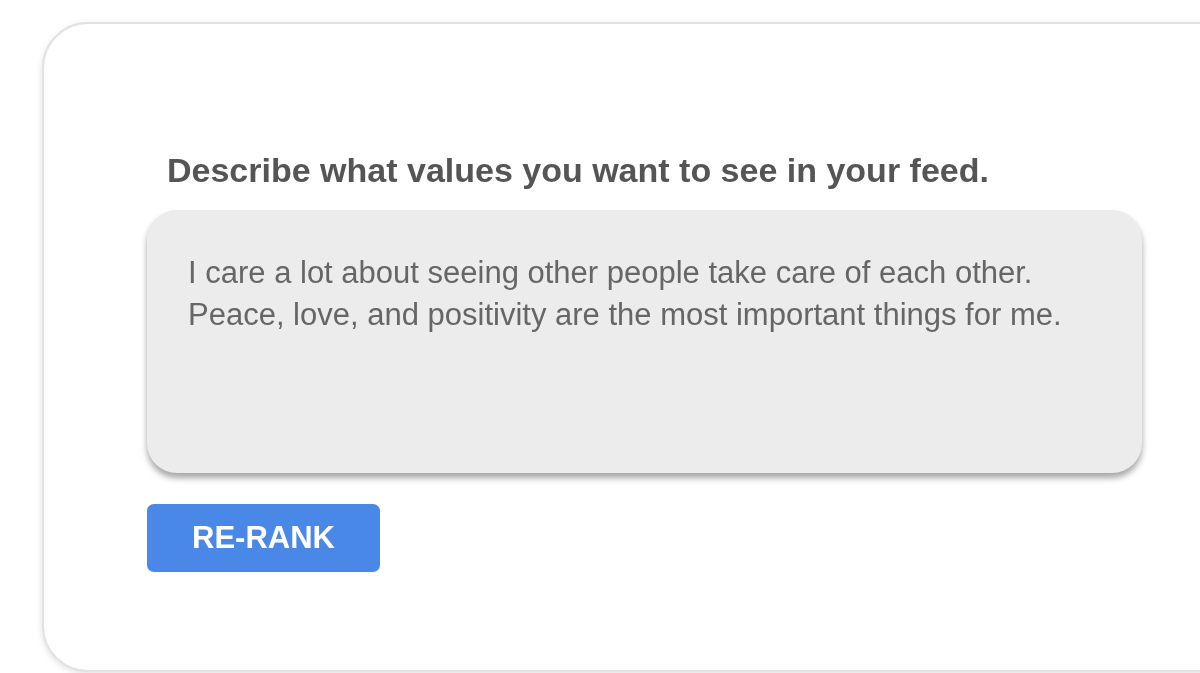  What do you see at coordinates (578, 170) in the screenshot?
I see `prompt-heading: Describe what values you want to see in your feed.` at bounding box center [578, 170].